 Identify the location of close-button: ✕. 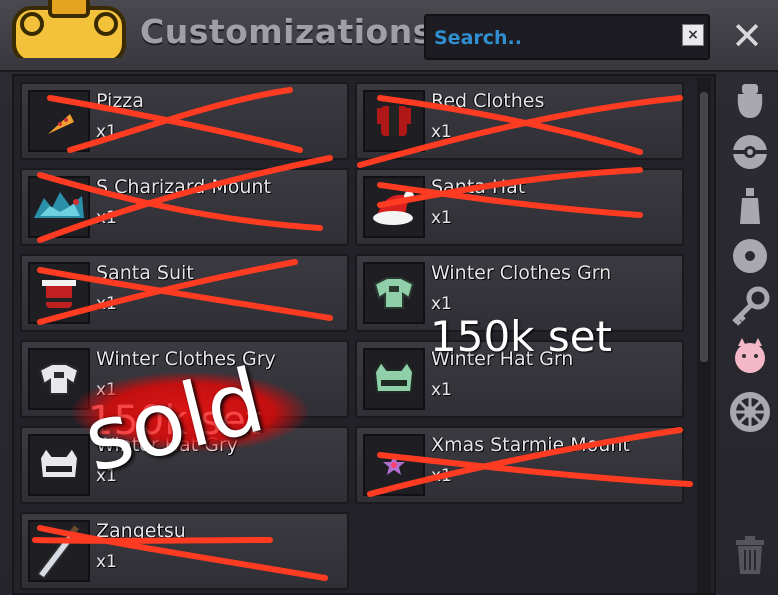
(747, 36).